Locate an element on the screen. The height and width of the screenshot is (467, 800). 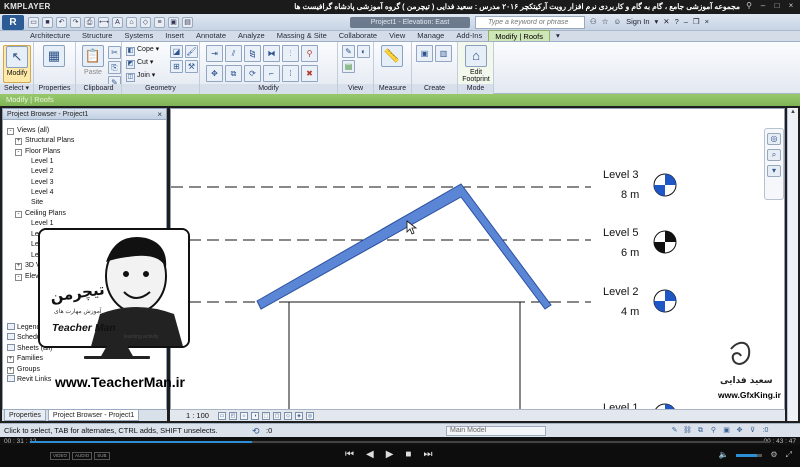
tab-project-browser: Project Browser - Project1 is located at coordinates (93, 415).